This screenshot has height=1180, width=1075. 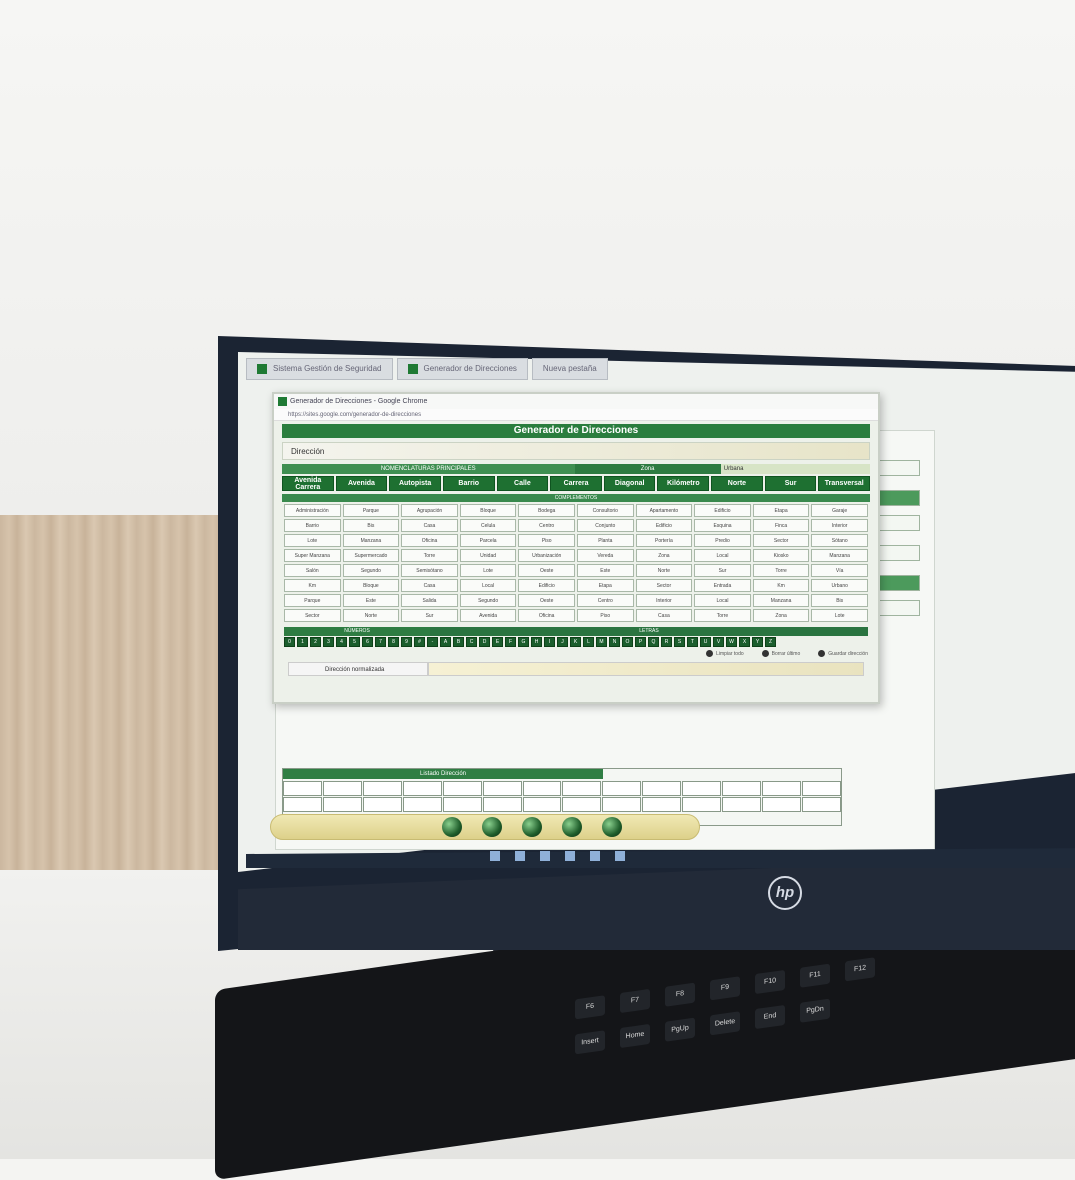 What do you see at coordinates (562, 642) in the screenshot?
I see `char-button: J` at bounding box center [562, 642].